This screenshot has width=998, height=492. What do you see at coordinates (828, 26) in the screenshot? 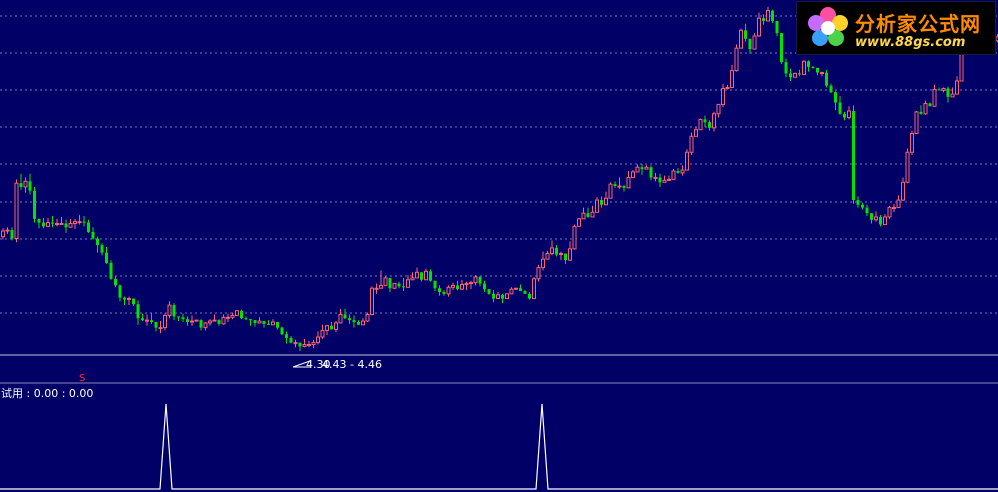
I see `flower-logo-icon` at bounding box center [828, 26].